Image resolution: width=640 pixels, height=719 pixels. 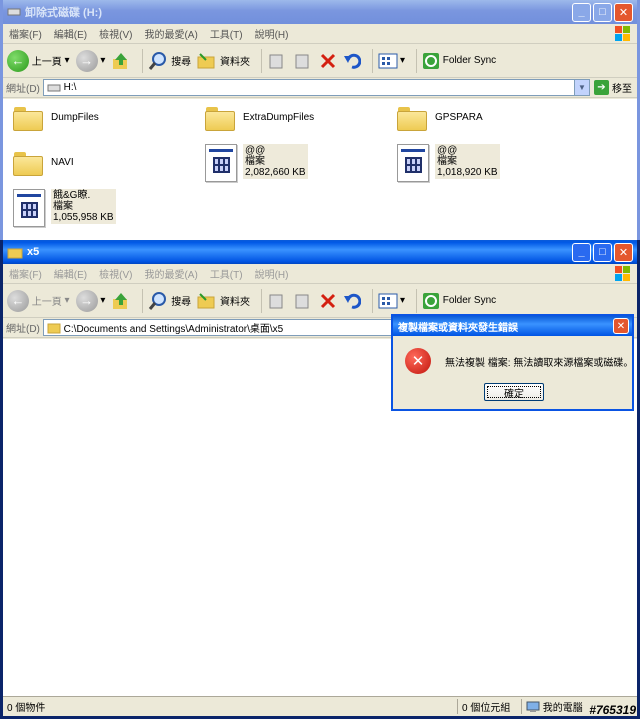 What do you see at coordinates (418, 361) in the screenshot?
I see `error-icon: ✕` at bounding box center [418, 361].